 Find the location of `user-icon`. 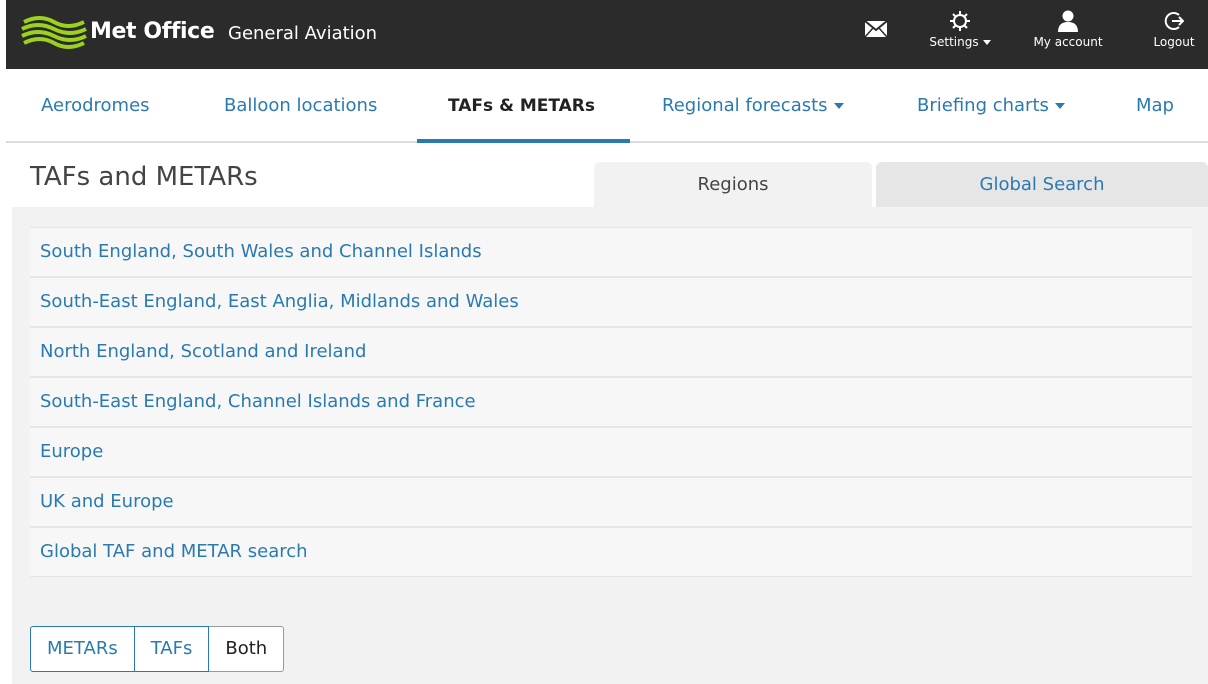

user-icon is located at coordinates (1068, 21).